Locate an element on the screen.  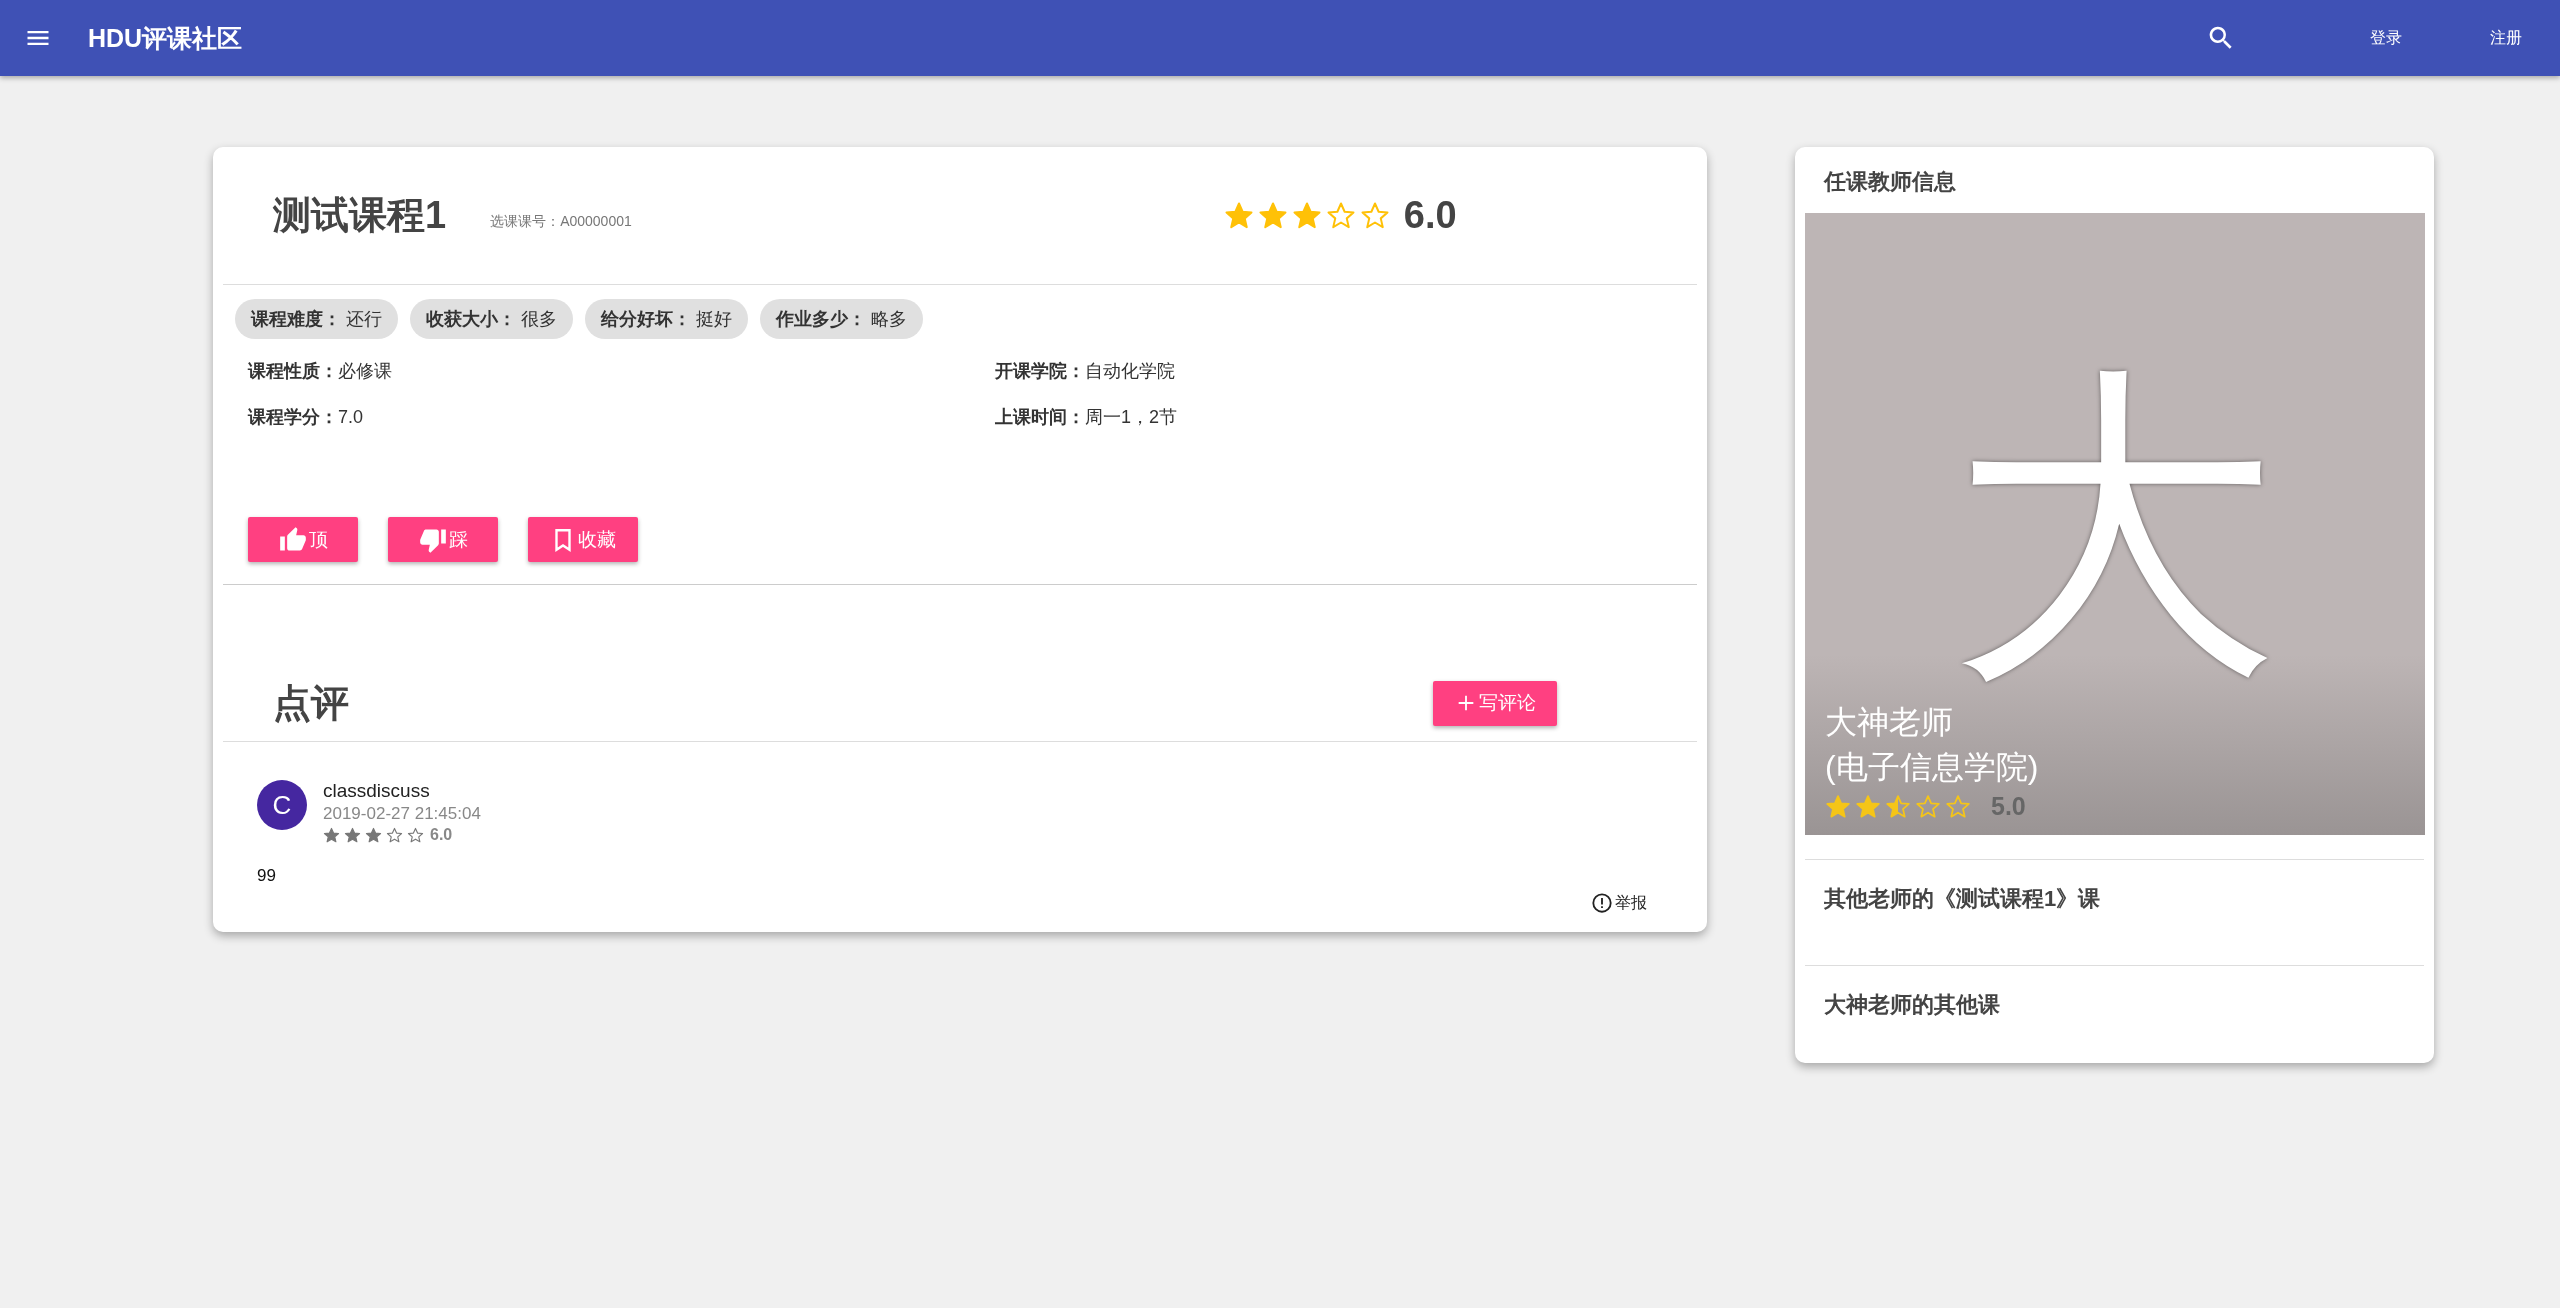
review-time: 2019-02-27 21:45:04 is located at coordinates (402, 814).